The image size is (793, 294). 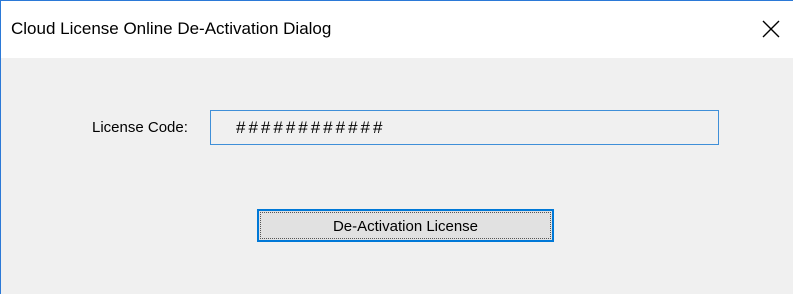 I want to click on deactivation-license-button-label: De-Activation License, so click(x=405, y=226).